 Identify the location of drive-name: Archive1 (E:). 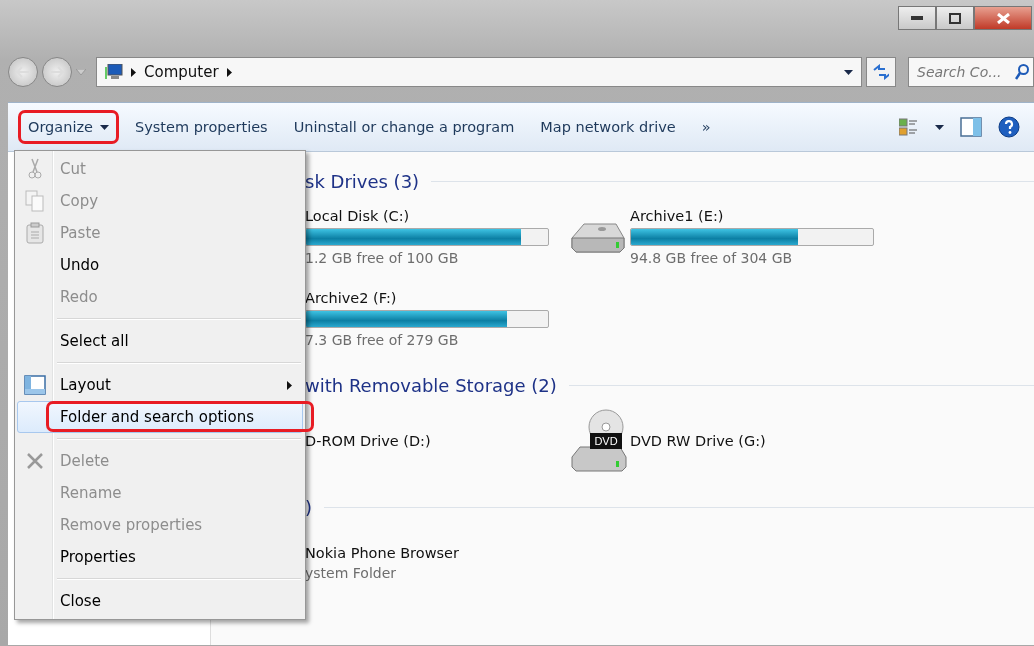
(752, 216).